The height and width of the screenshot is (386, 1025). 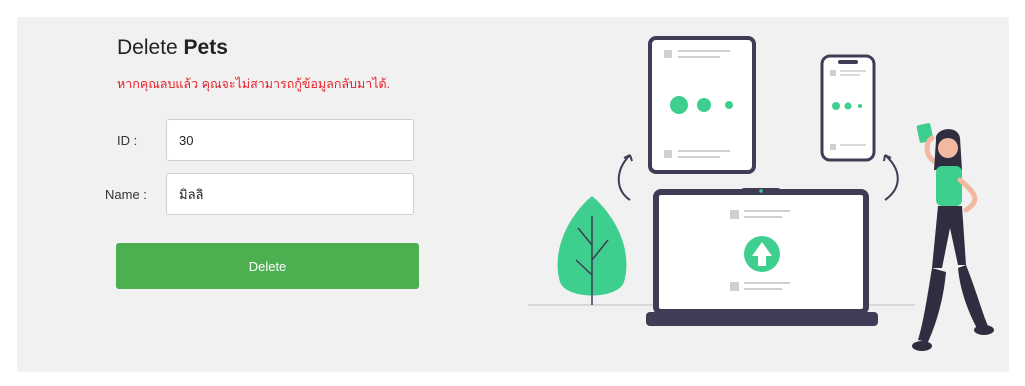 What do you see at coordinates (150, 47) in the screenshot?
I see `title-prefix: Delete` at bounding box center [150, 47].